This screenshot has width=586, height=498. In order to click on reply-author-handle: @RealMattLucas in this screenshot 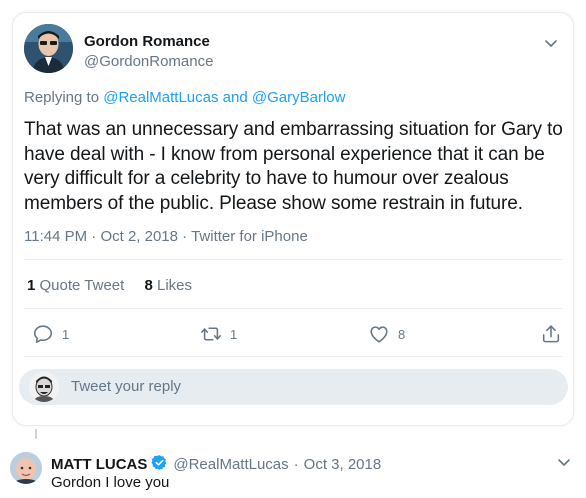, I will do `click(230, 464)`.